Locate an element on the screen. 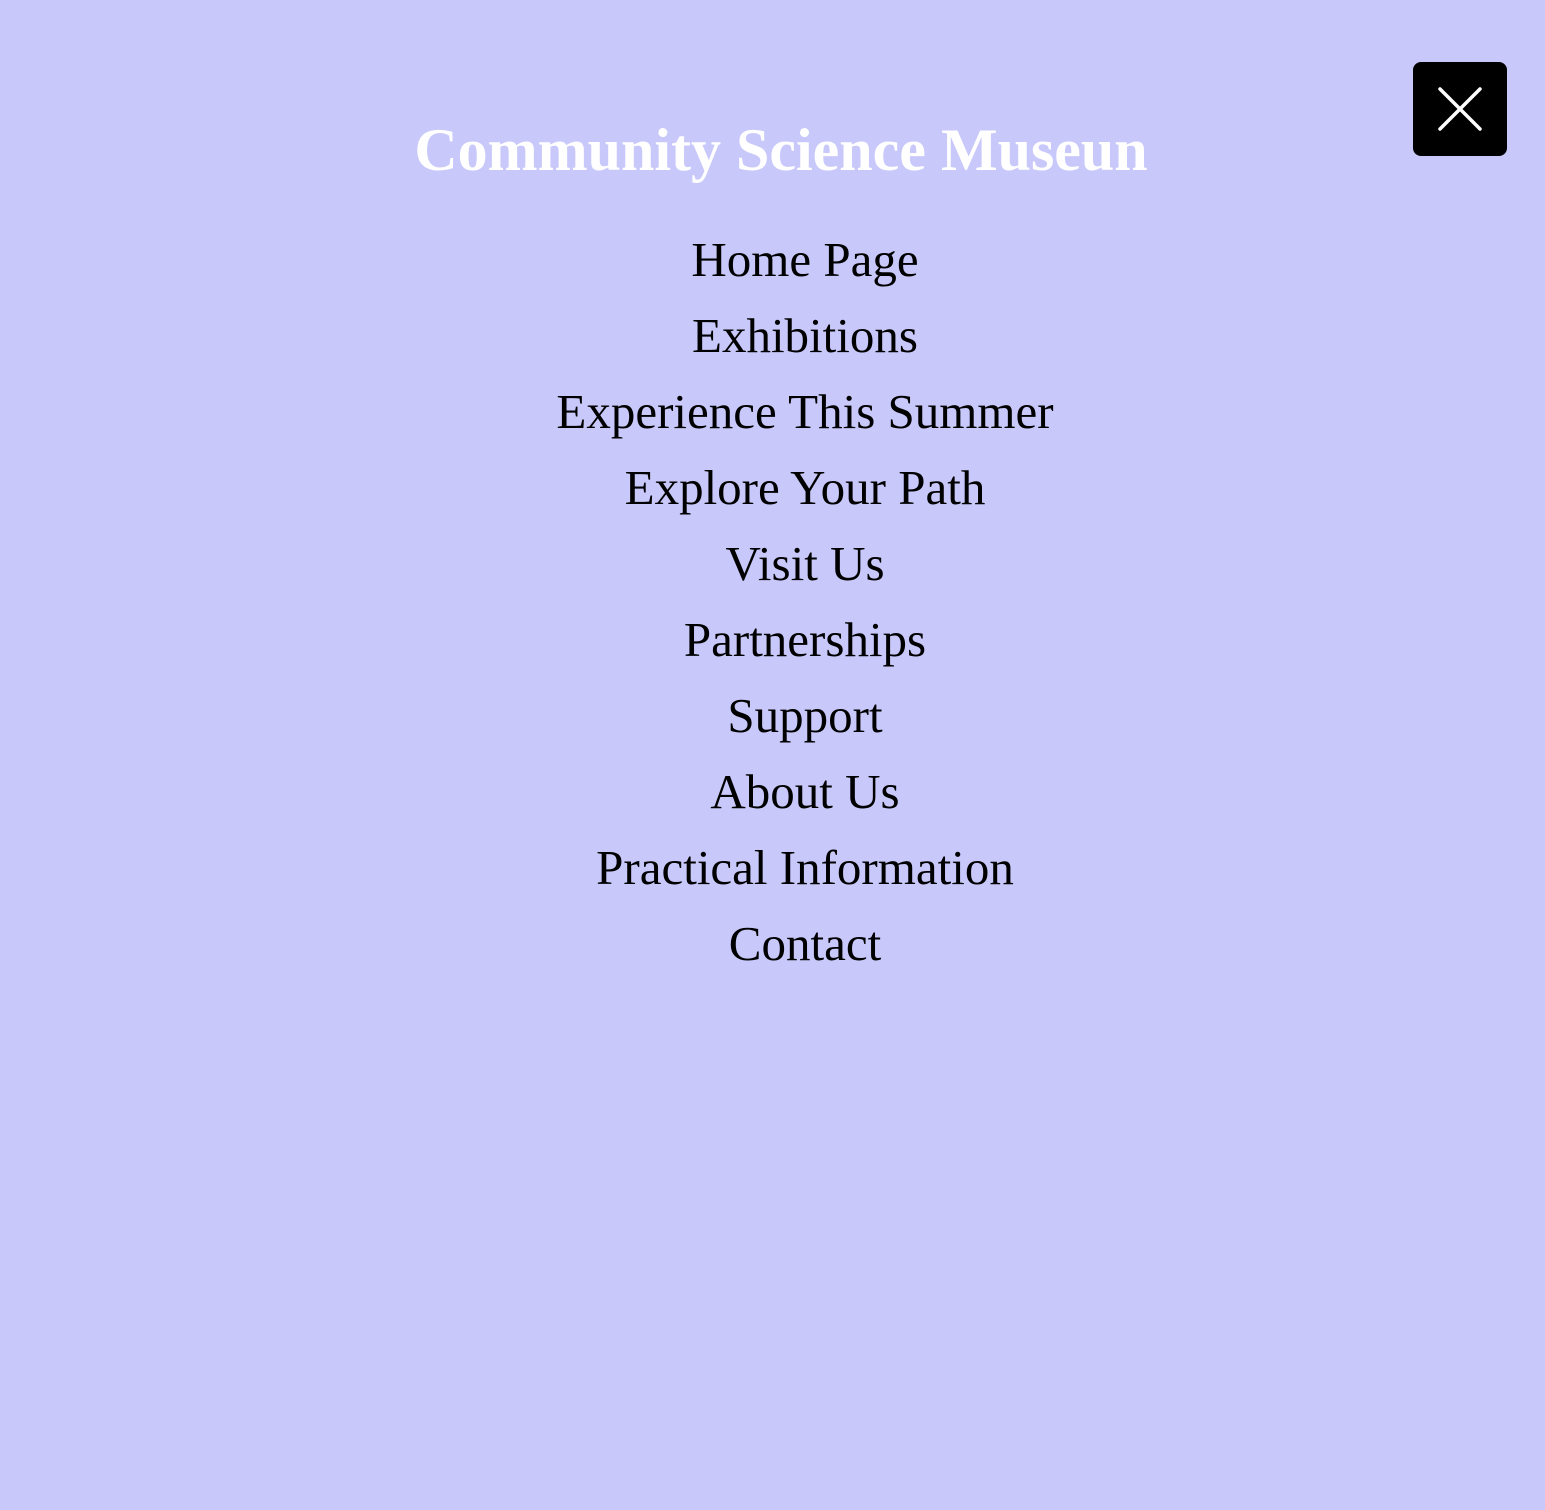 The height and width of the screenshot is (1510, 1545). menu-item-contact: Contact is located at coordinates (772, 944).